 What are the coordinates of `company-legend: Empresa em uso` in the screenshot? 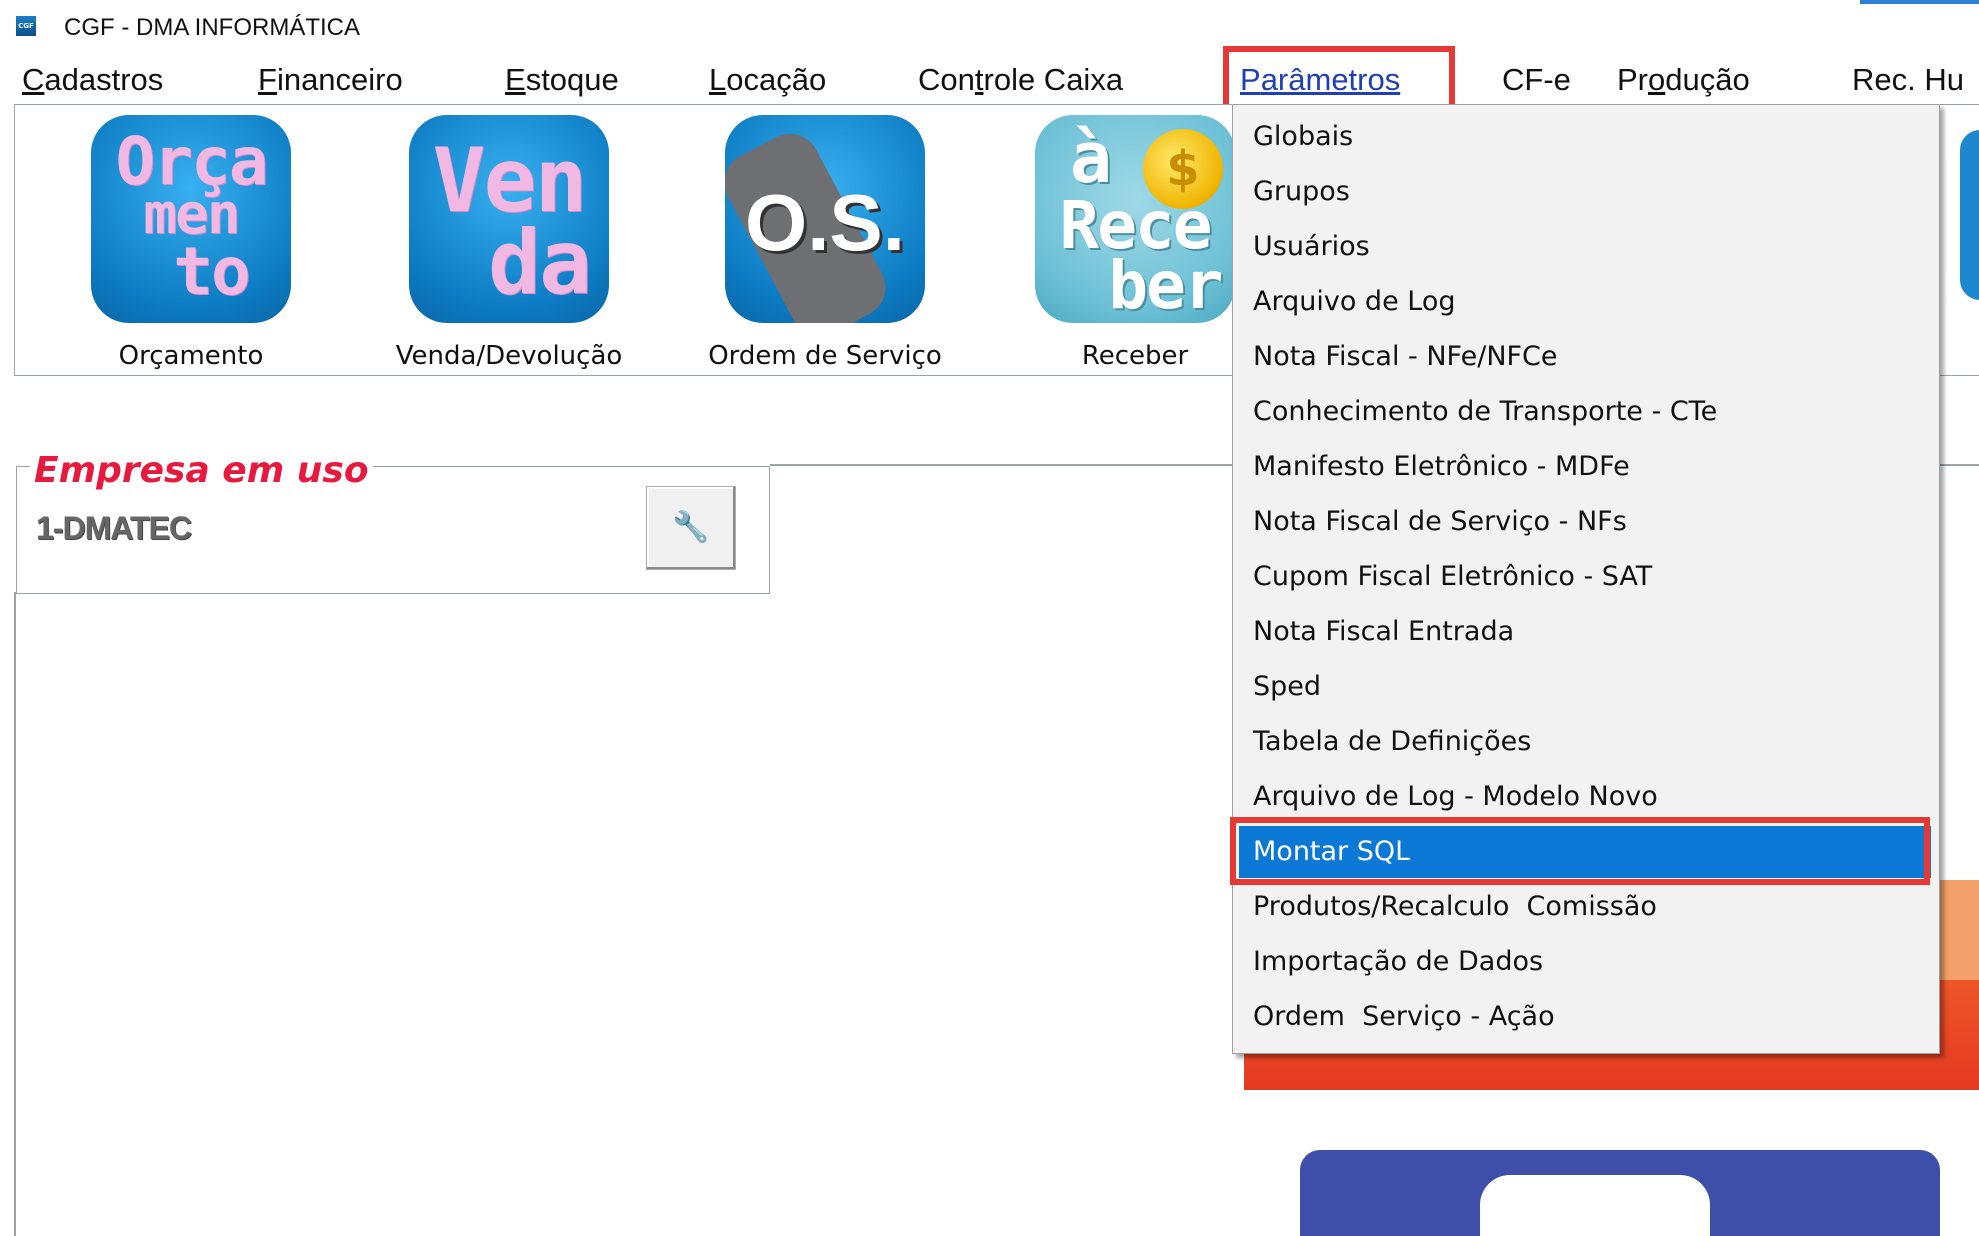 It's located at (201, 470).